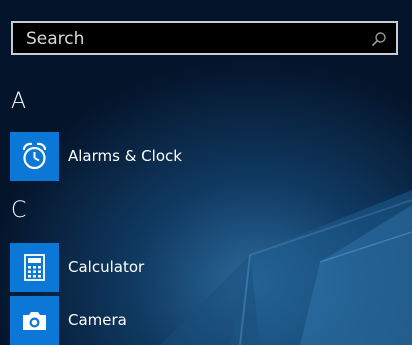 This screenshot has width=412, height=345. What do you see at coordinates (97, 320) in the screenshot?
I see `app-label: Camera` at bounding box center [97, 320].